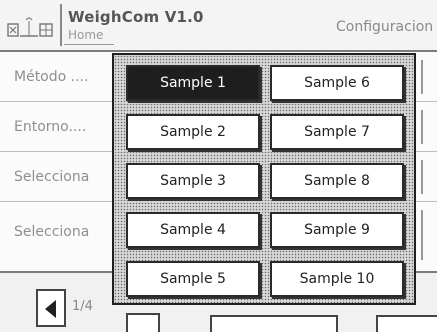  Describe the element at coordinates (136, 17) in the screenshot. I see `app-title: WeighCom V1.0` at that location.